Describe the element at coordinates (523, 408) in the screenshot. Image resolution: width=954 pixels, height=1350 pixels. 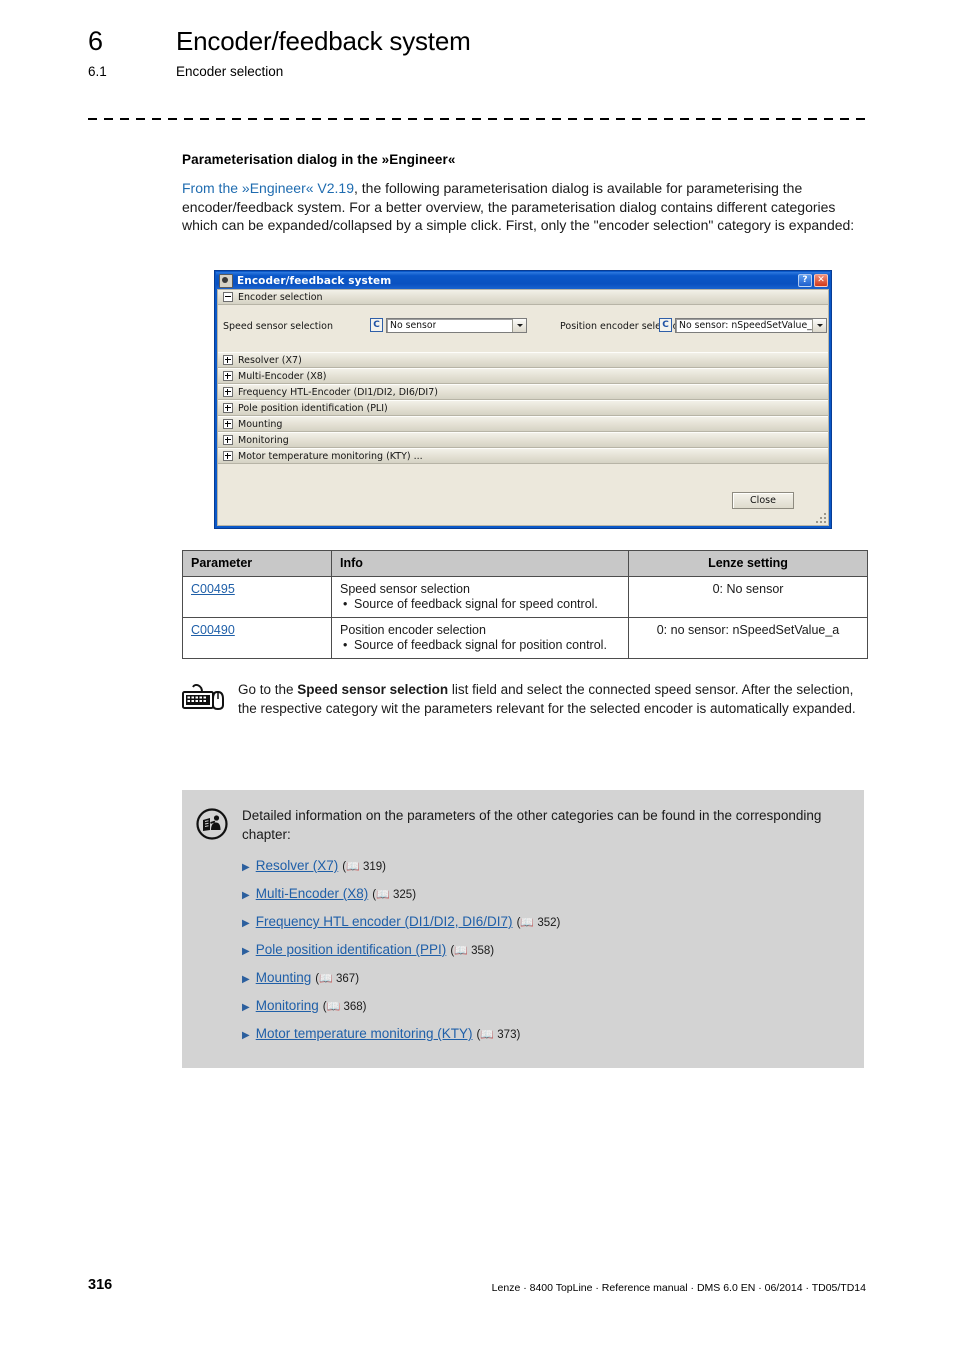
I see `category-row: Pole position identification (PLI)` at that location.